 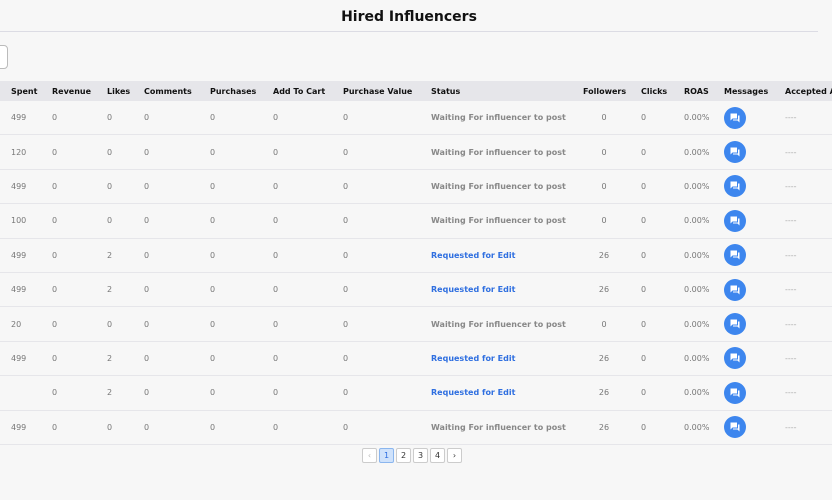 I want to click on column-header: Messages, so click(x=746, y=91).